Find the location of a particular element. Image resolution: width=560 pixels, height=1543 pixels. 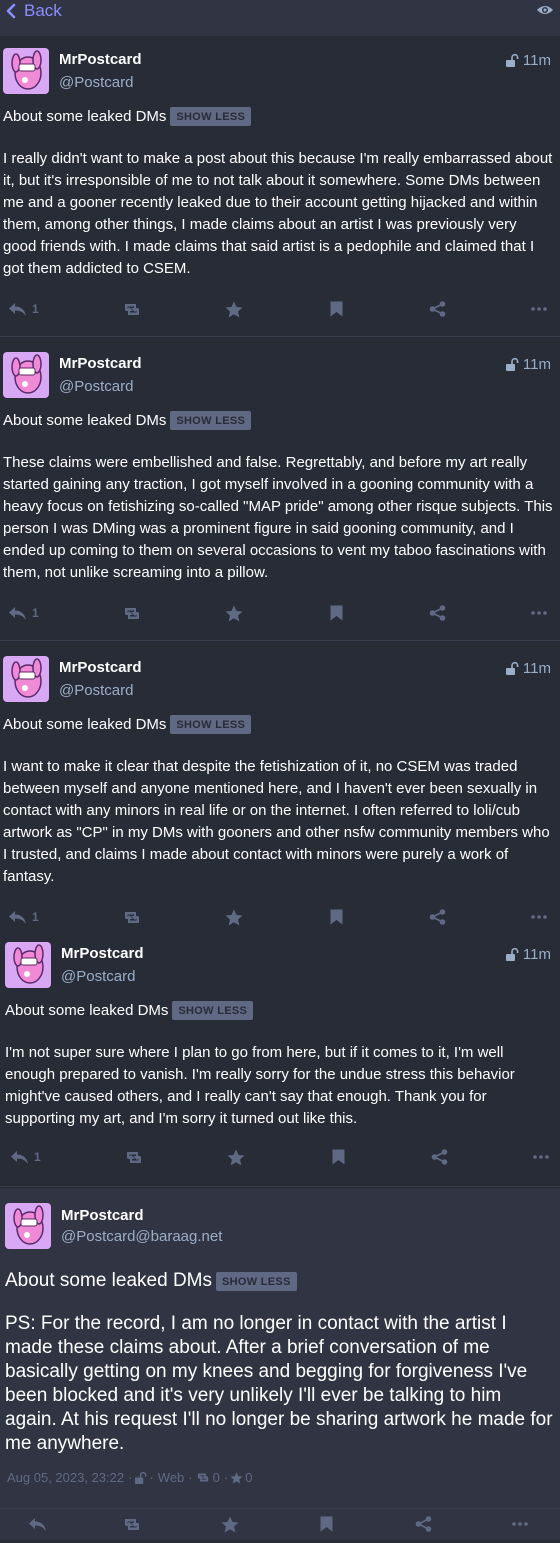

reply-icon is located at coordinates (37, 1524).